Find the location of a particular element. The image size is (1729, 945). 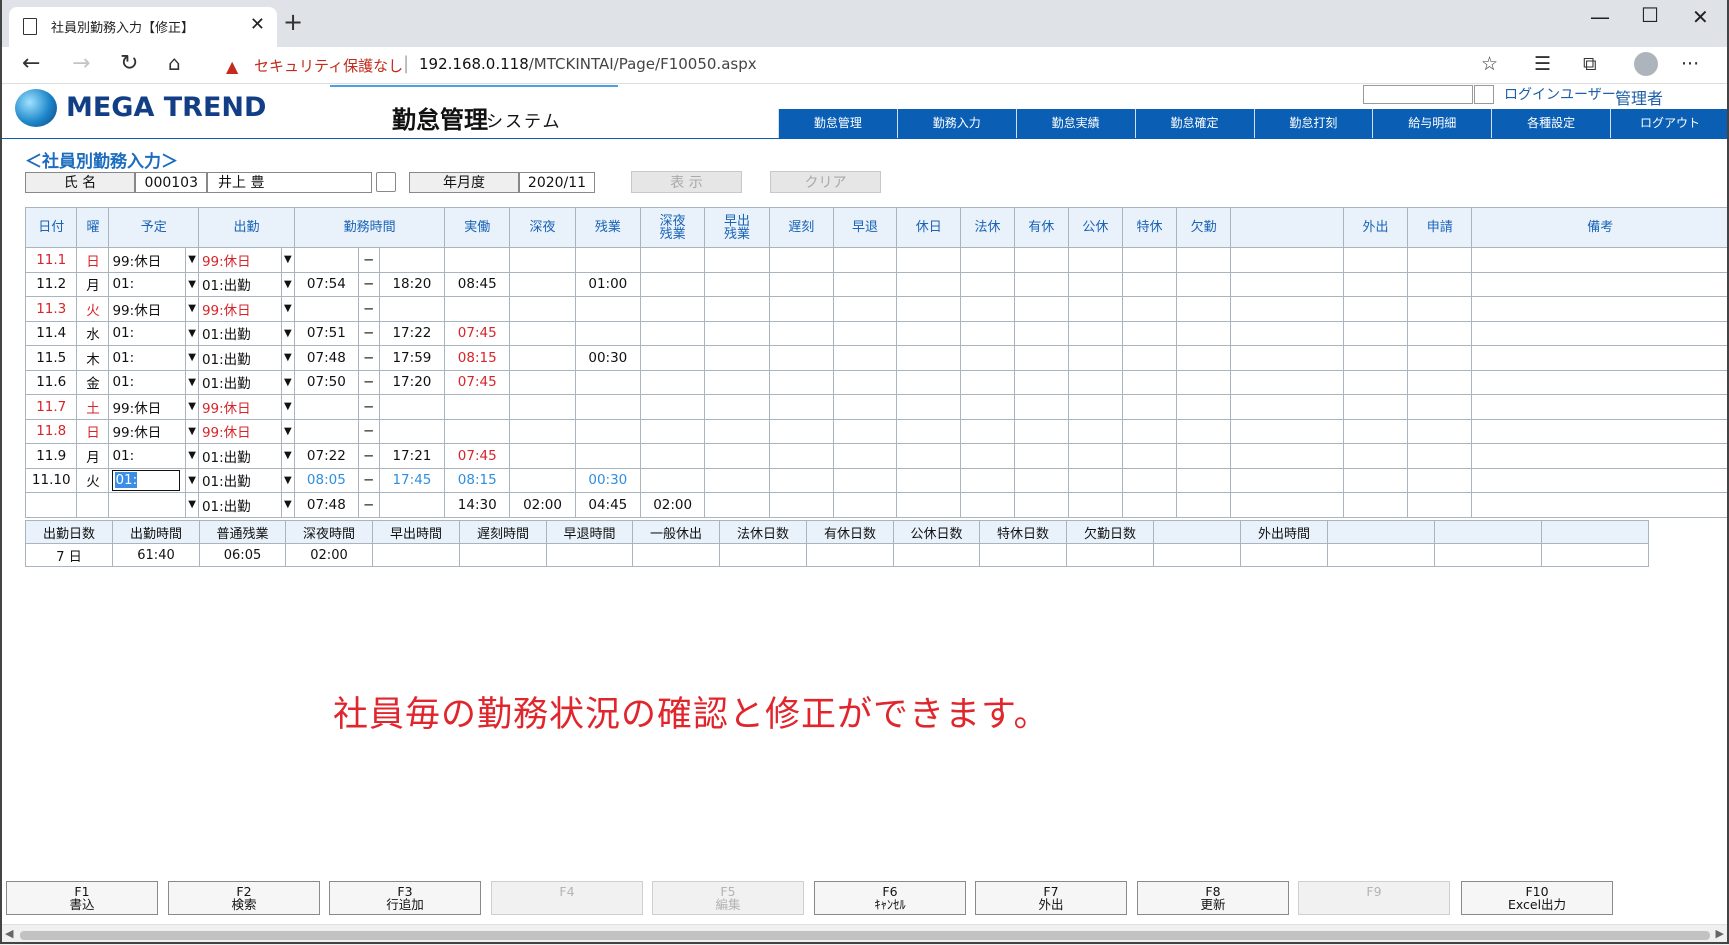

menu-item: 勤怠管理 is located at coordinates (837, 123).